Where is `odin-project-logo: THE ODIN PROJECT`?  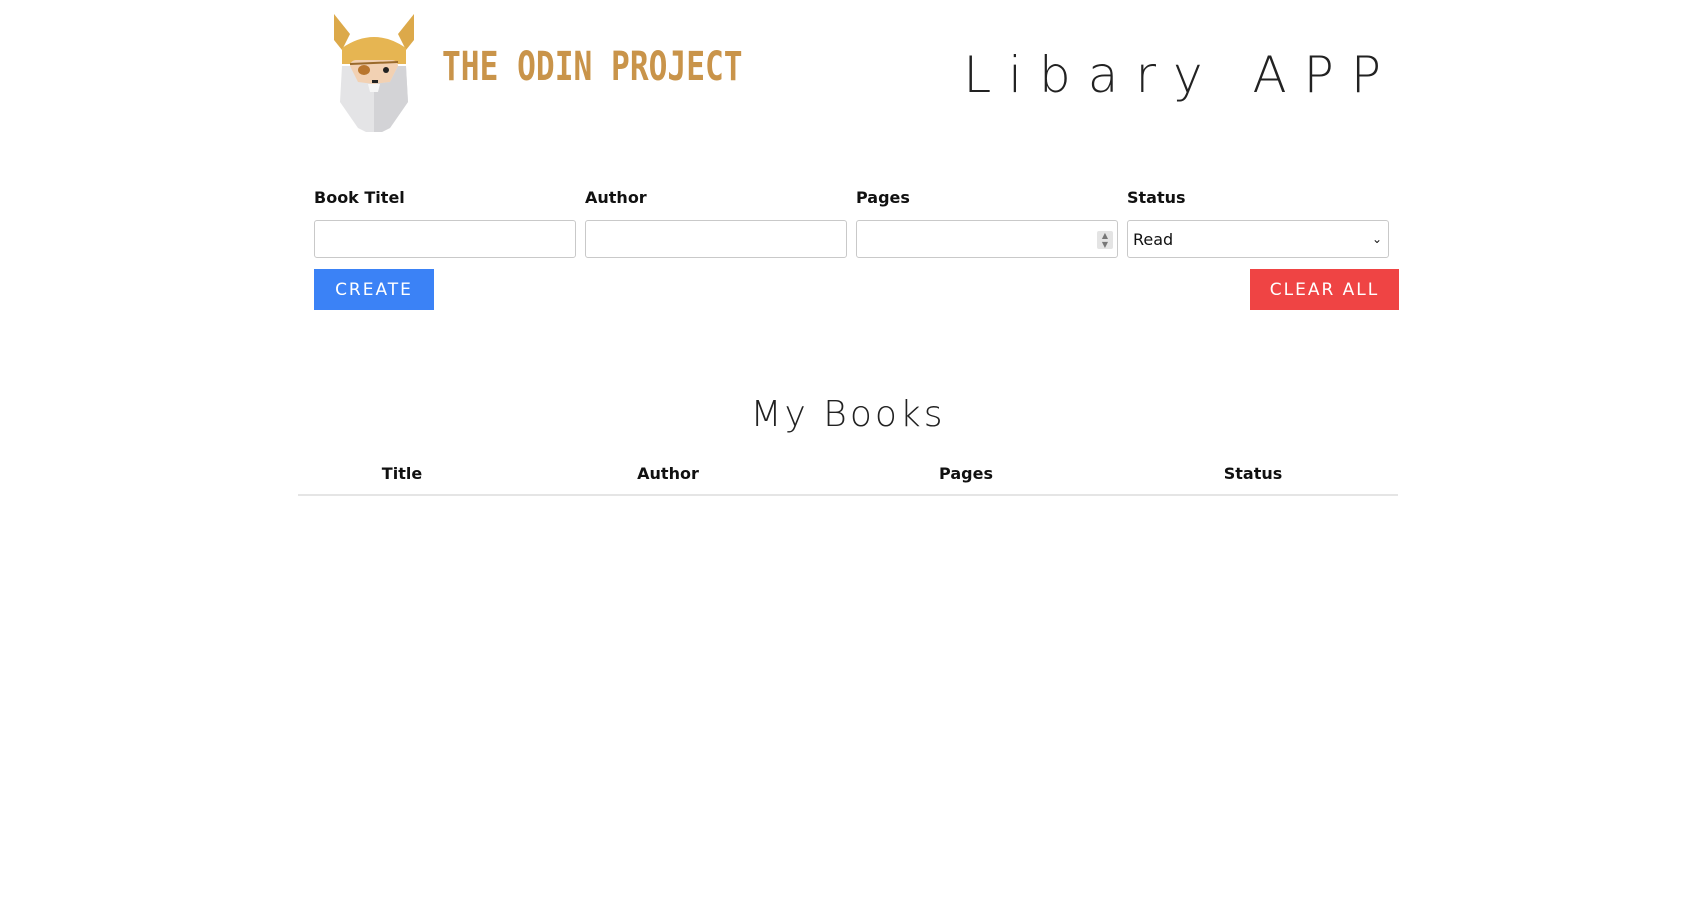 odin-project-logo: THE ODIN PROJECT is located at coordinates (577, 72).